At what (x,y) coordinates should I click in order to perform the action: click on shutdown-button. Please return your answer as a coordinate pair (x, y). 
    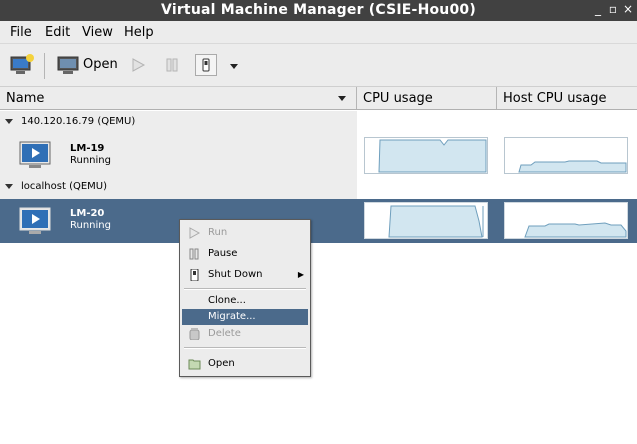
    Looking at the image, I should click on (206, 65).